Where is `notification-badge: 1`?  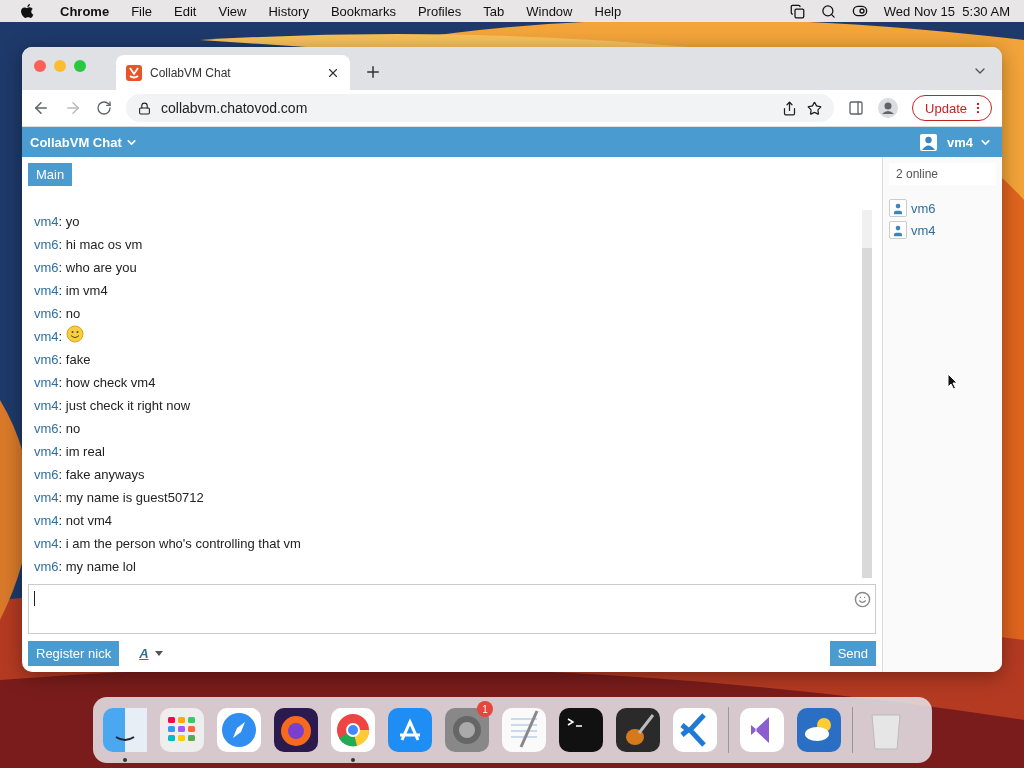 notification-badge: 1 is located at coordinates (485, 709).